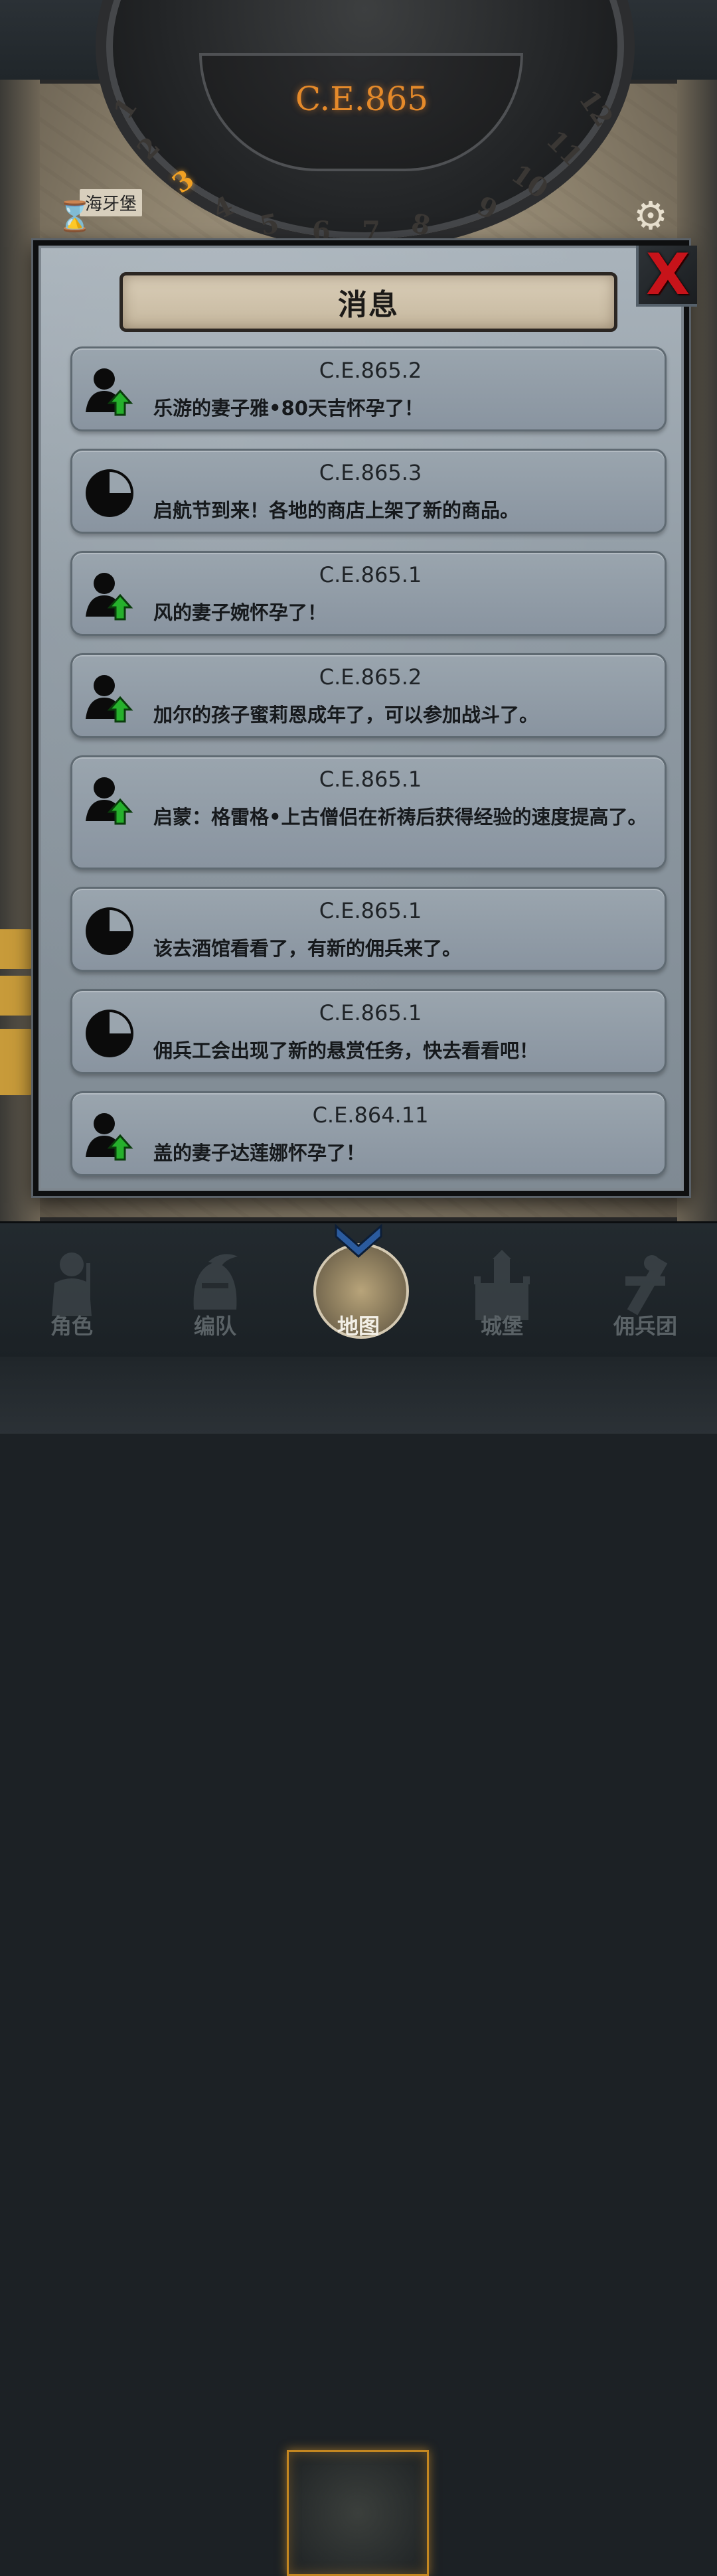  Describe the element at coordinates (368, 491) in the screenshot. I see `message-item: C.E.865.3 启航节到来！各地的商店上架了新的商品。` at that location.